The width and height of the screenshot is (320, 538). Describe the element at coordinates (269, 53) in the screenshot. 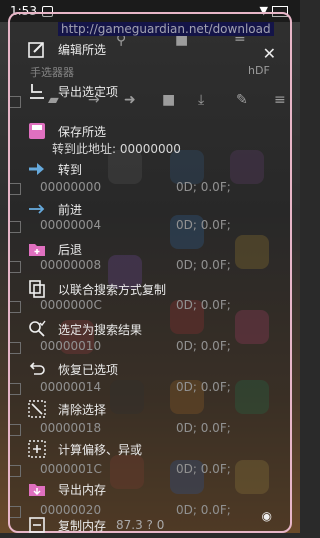

I see `close-icon: ✕` at that location.